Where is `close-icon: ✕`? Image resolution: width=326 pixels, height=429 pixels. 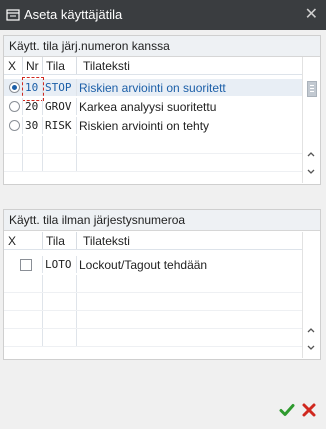
close-icon: ✕ is located at coordinates (311, 14).